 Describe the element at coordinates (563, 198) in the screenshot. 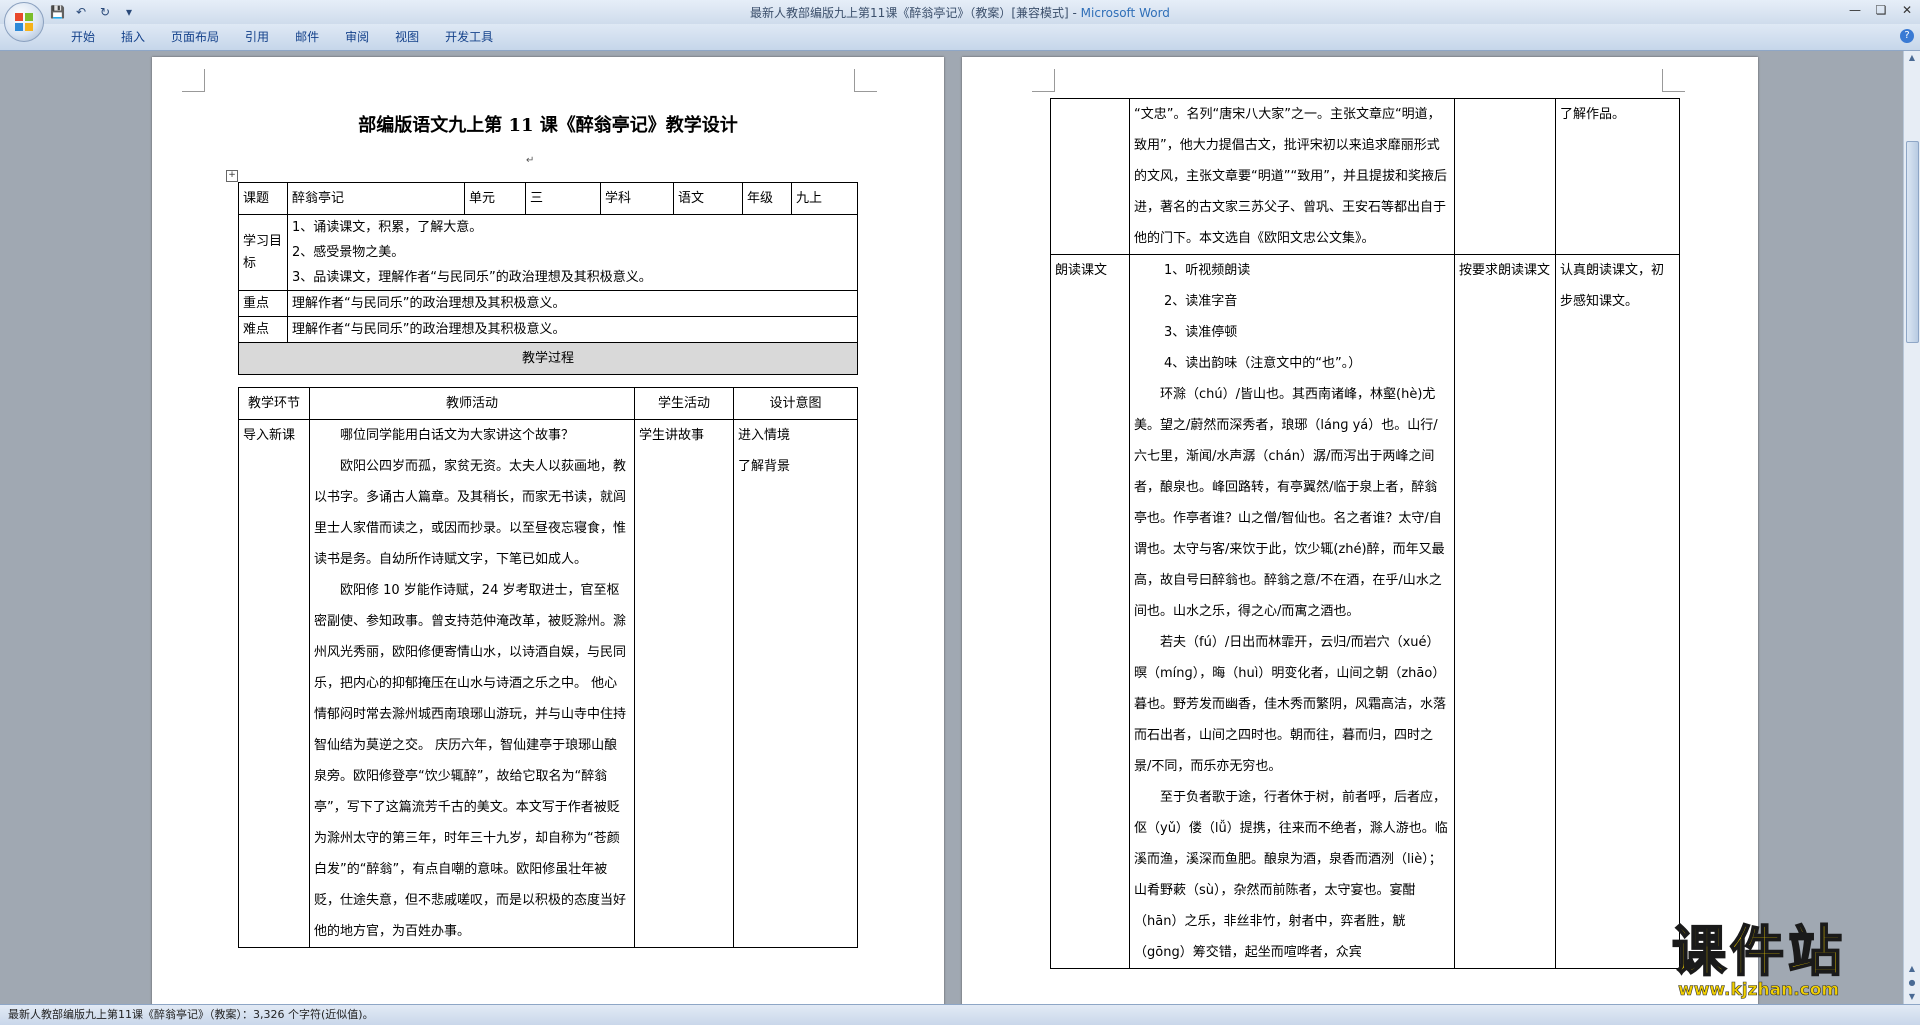

I see `unit-value: 三` at that location.